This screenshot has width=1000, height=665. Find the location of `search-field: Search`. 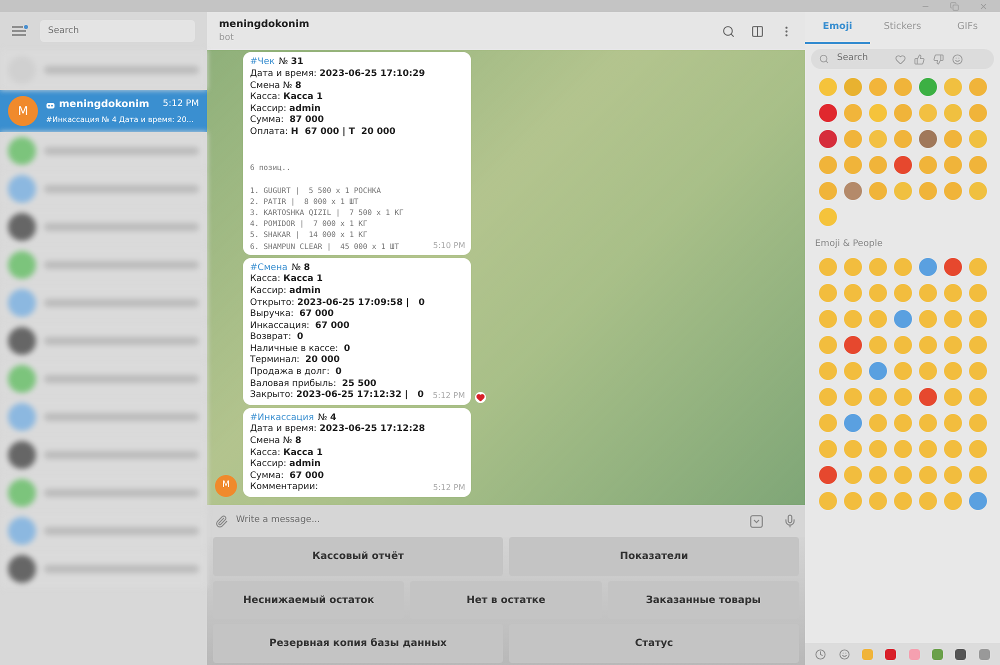

search-field: Search is located at coordinates (117, 31).